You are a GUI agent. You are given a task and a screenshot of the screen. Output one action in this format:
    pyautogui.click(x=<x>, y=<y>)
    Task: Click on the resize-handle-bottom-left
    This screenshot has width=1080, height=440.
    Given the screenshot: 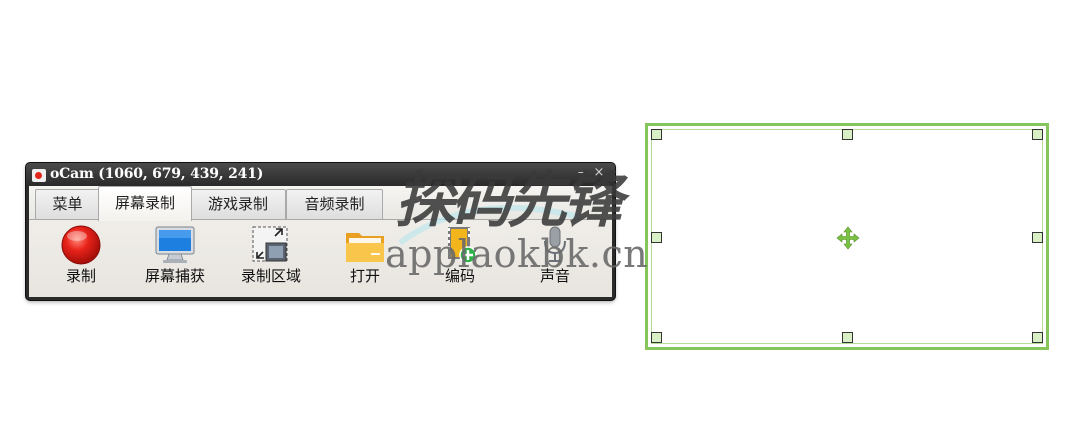 What is the action you would take?
    pyautogui.click(x=656, y=337)
    